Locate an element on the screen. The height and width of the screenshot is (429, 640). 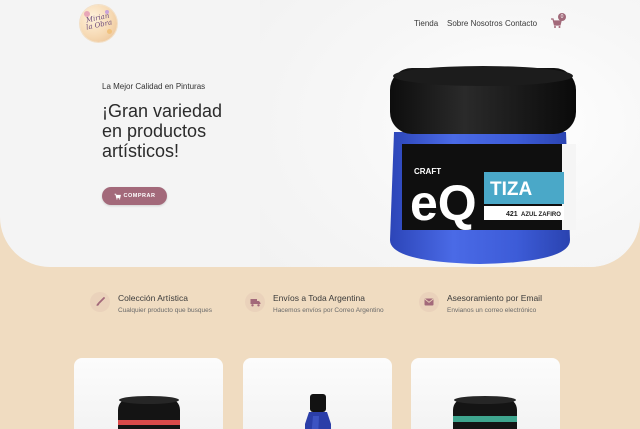
feature-subtitle: Envianos un correo electrónico is located at coordinates (492, 310).